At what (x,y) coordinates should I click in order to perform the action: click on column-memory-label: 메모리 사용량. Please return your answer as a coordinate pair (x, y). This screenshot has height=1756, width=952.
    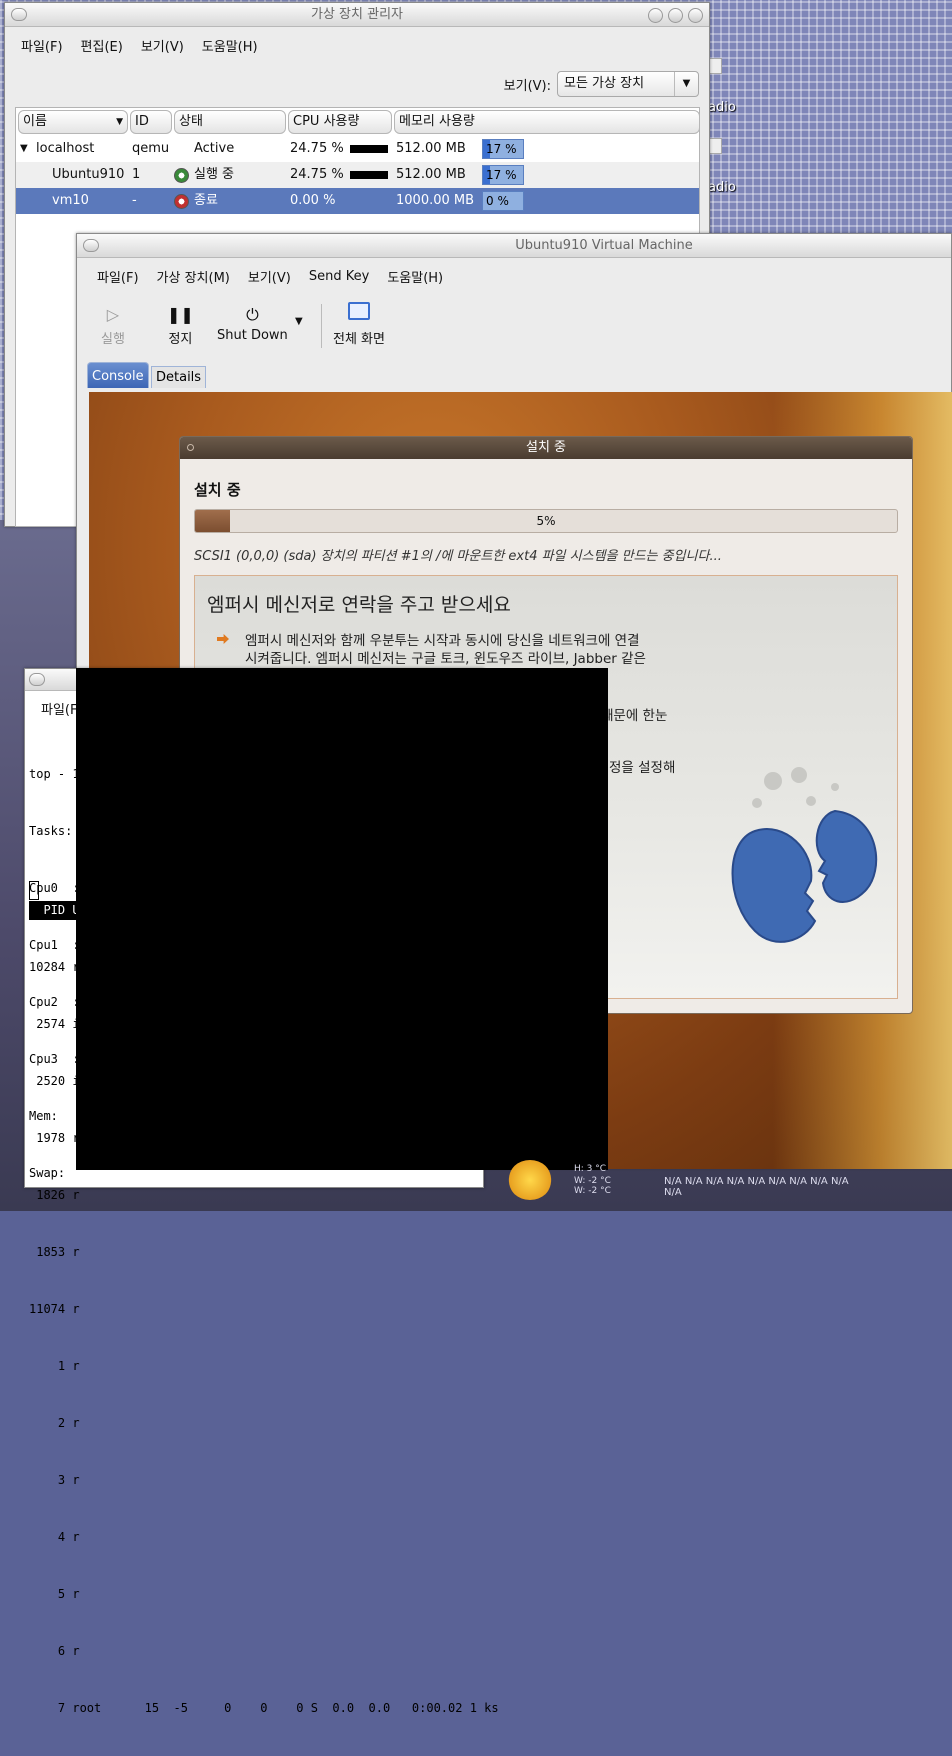
    Looking at the image, I should click on (437, 121).